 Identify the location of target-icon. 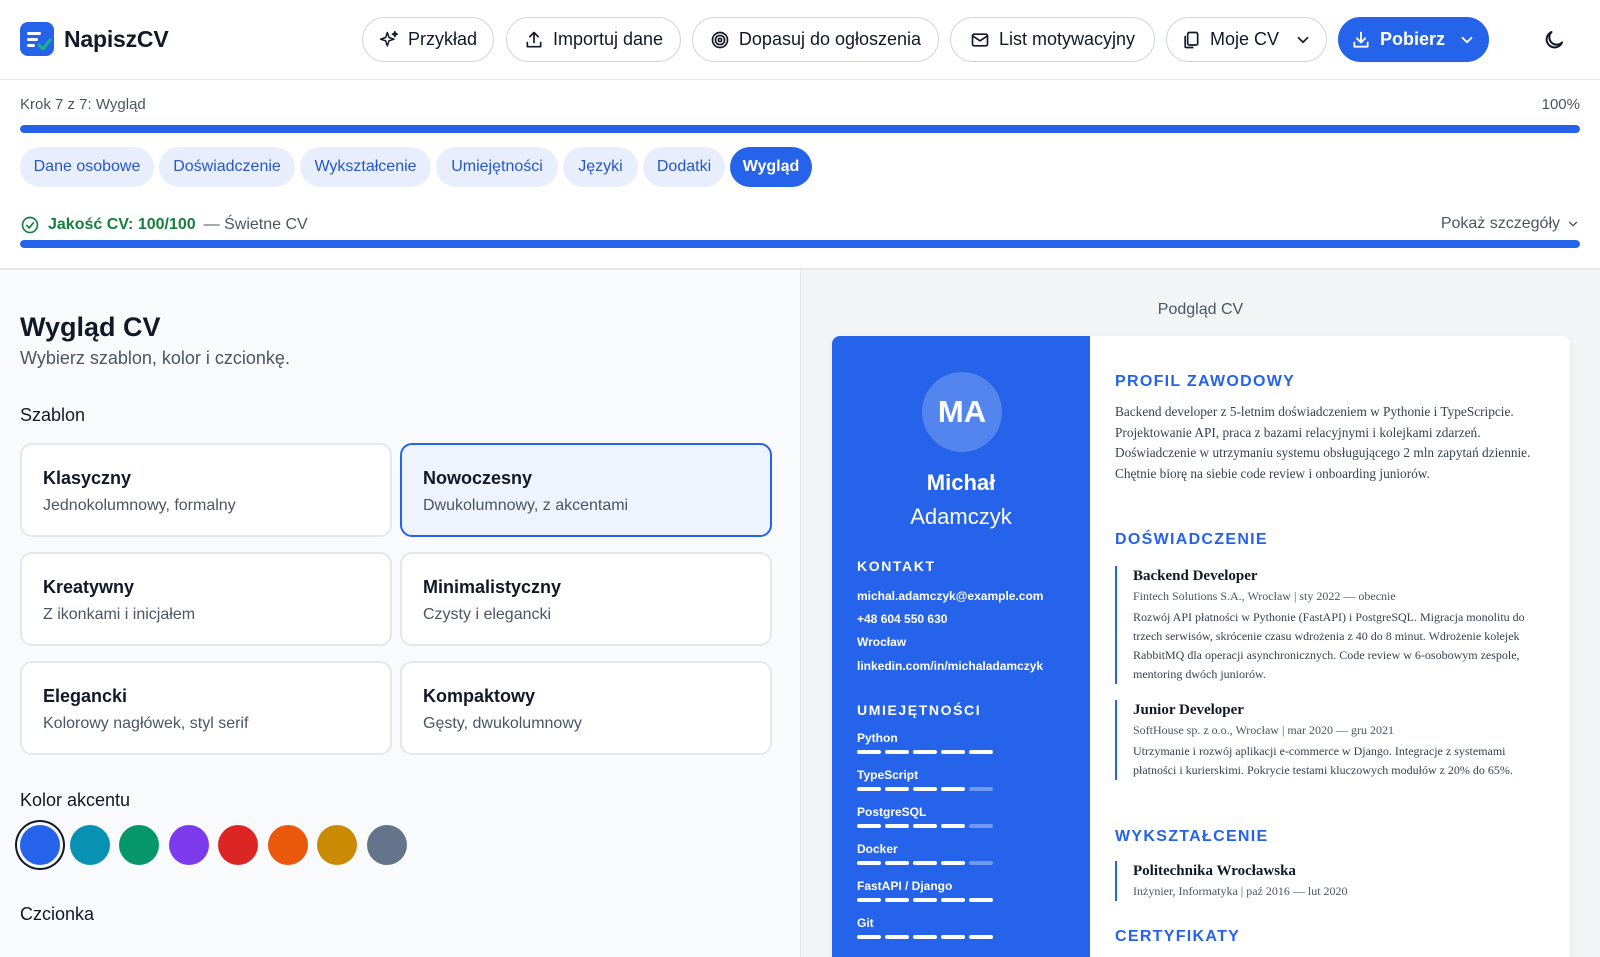
(720, 39).